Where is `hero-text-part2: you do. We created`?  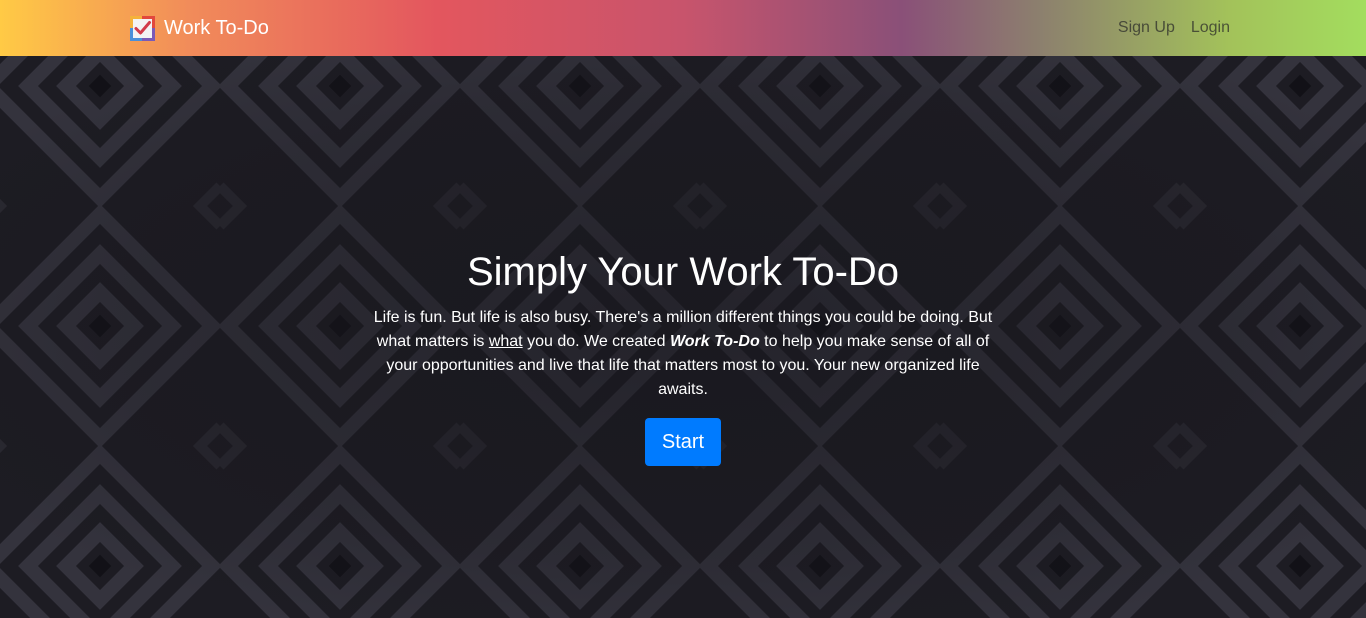 hero-text-part2: you do. We created is located at coordinates (596, 341).